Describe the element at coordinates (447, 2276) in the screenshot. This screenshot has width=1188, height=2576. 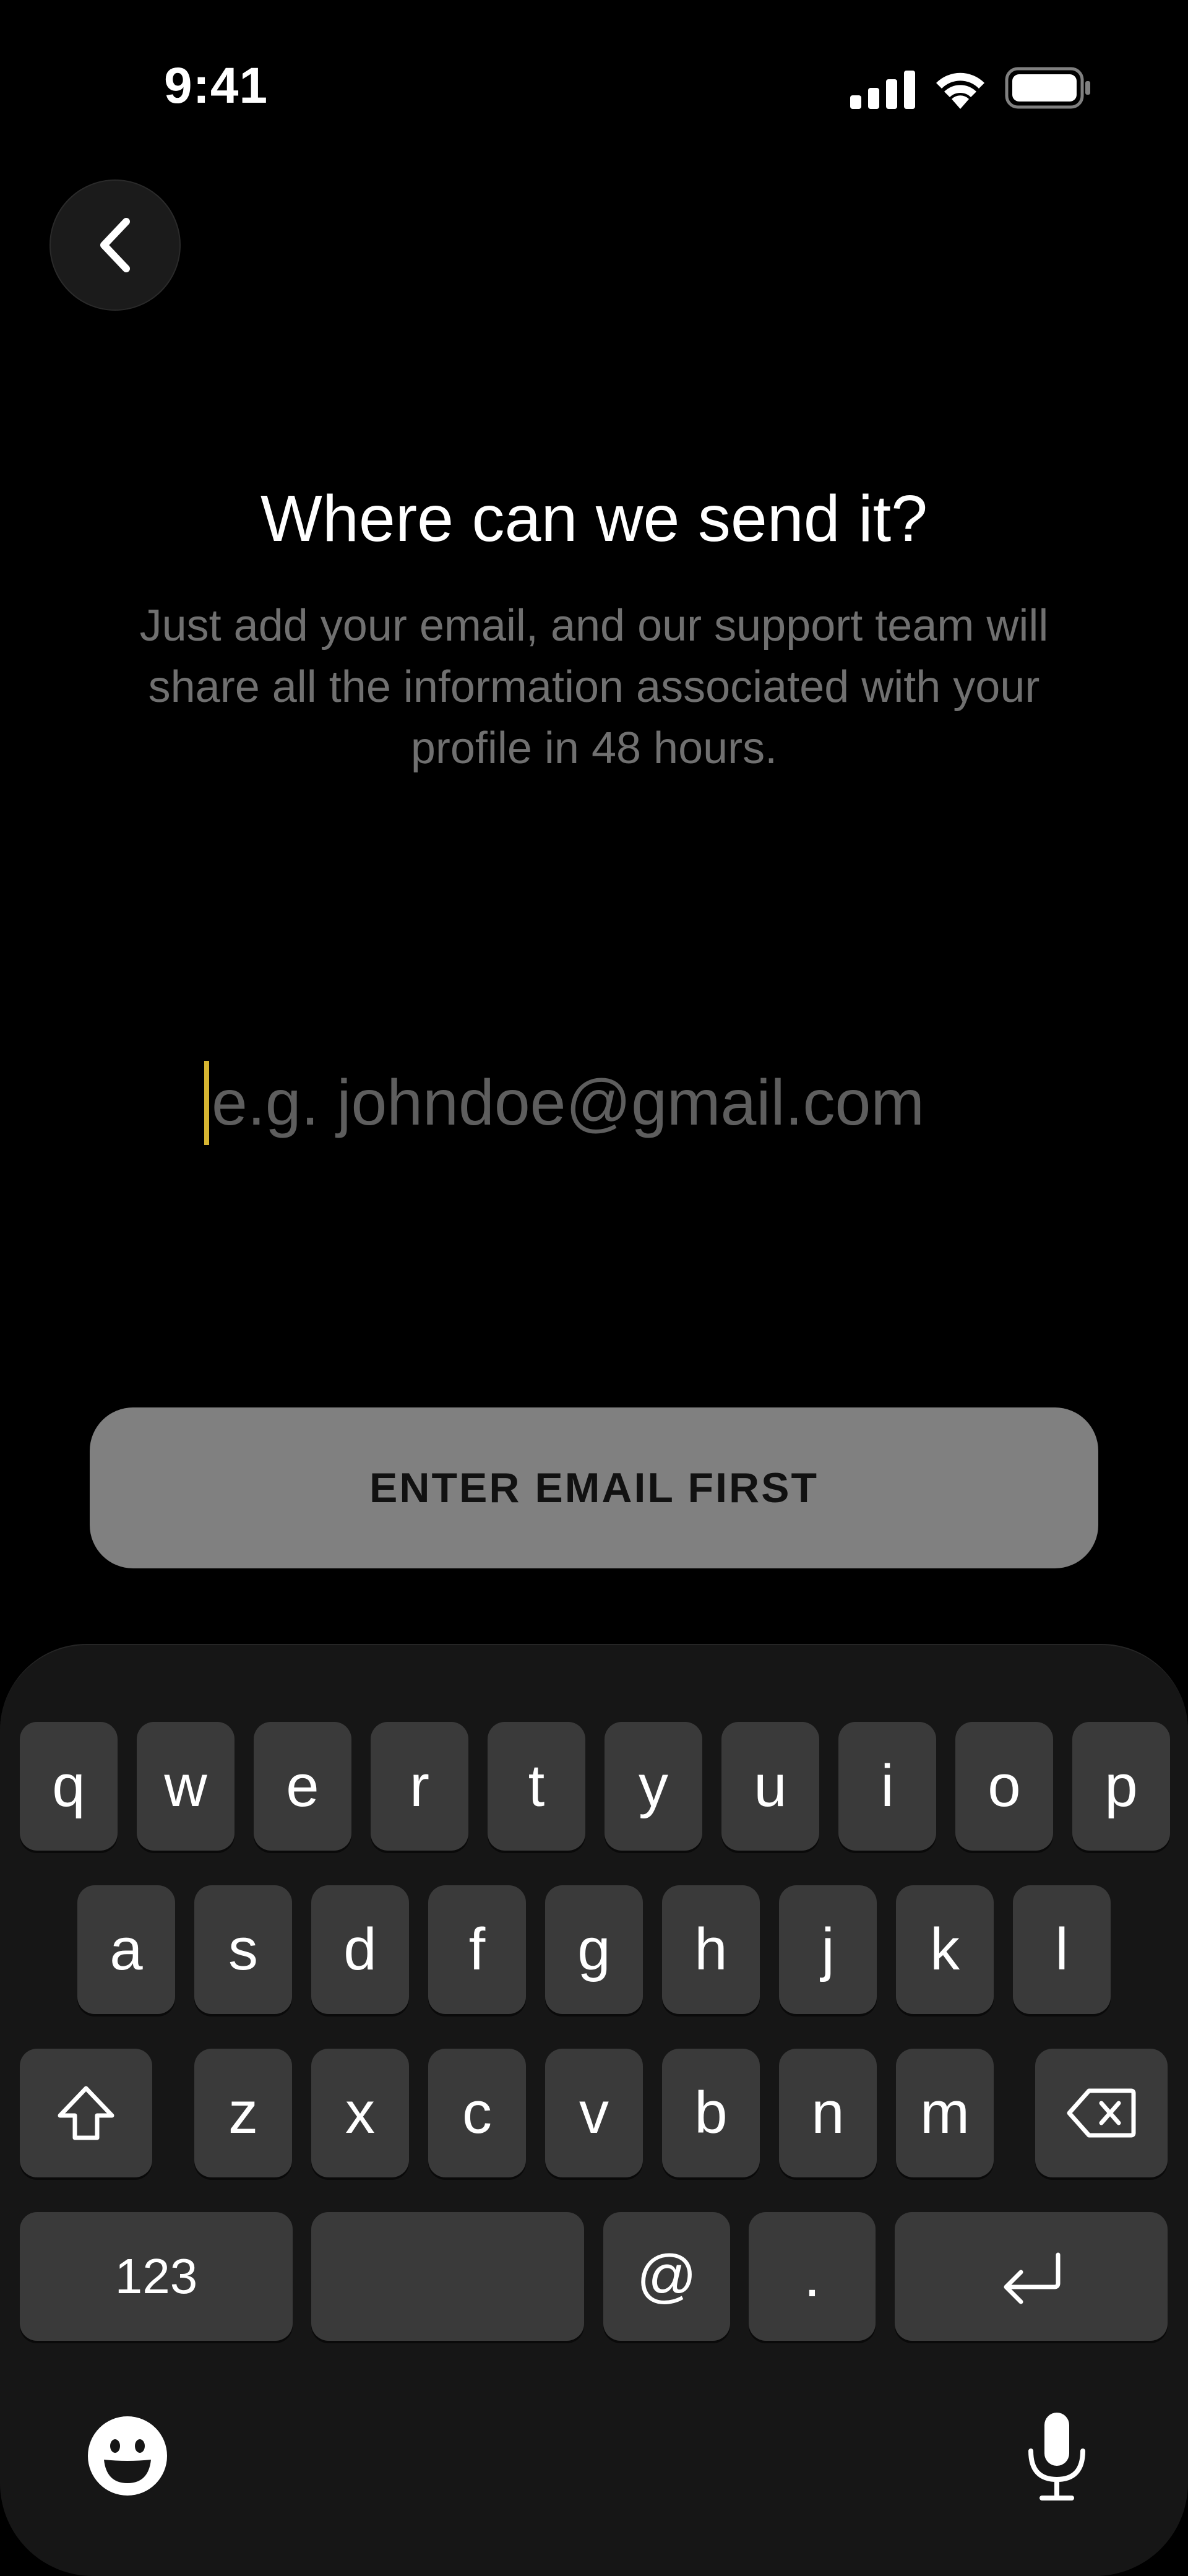
I see `space-key` at that location.